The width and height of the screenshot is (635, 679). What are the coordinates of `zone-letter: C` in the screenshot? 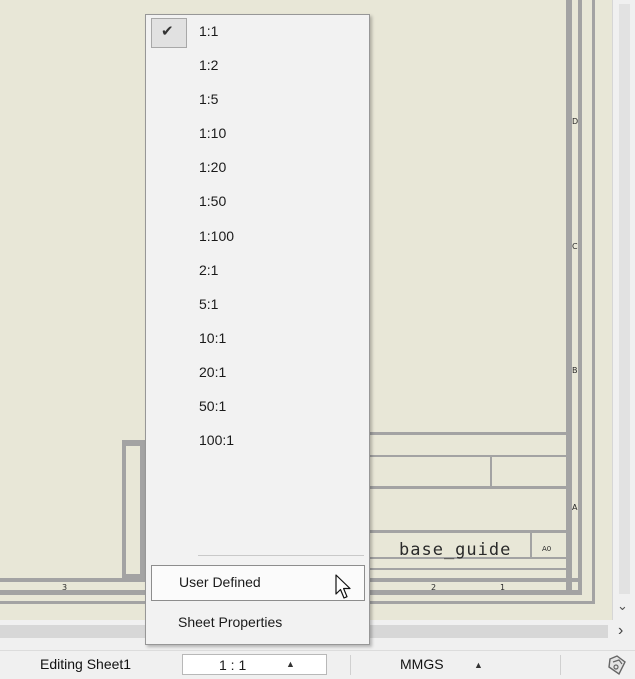 It's located at (575, 246).